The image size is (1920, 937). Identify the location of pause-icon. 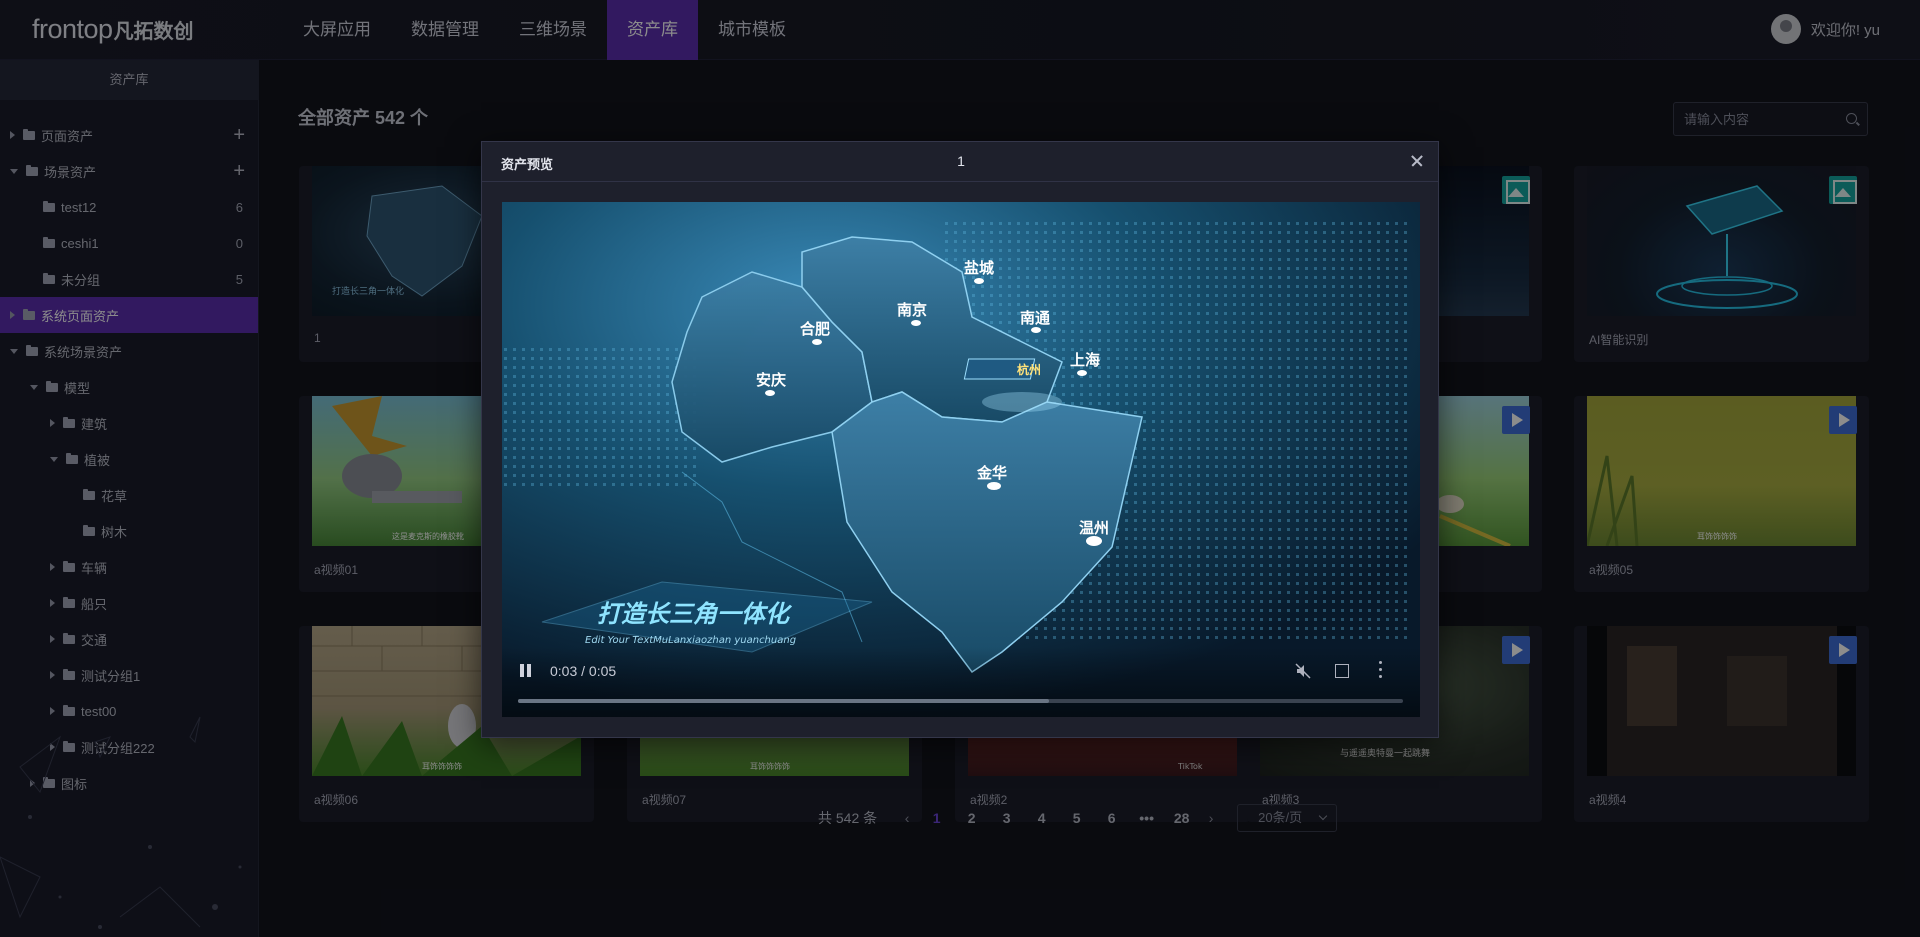
(526, 671).